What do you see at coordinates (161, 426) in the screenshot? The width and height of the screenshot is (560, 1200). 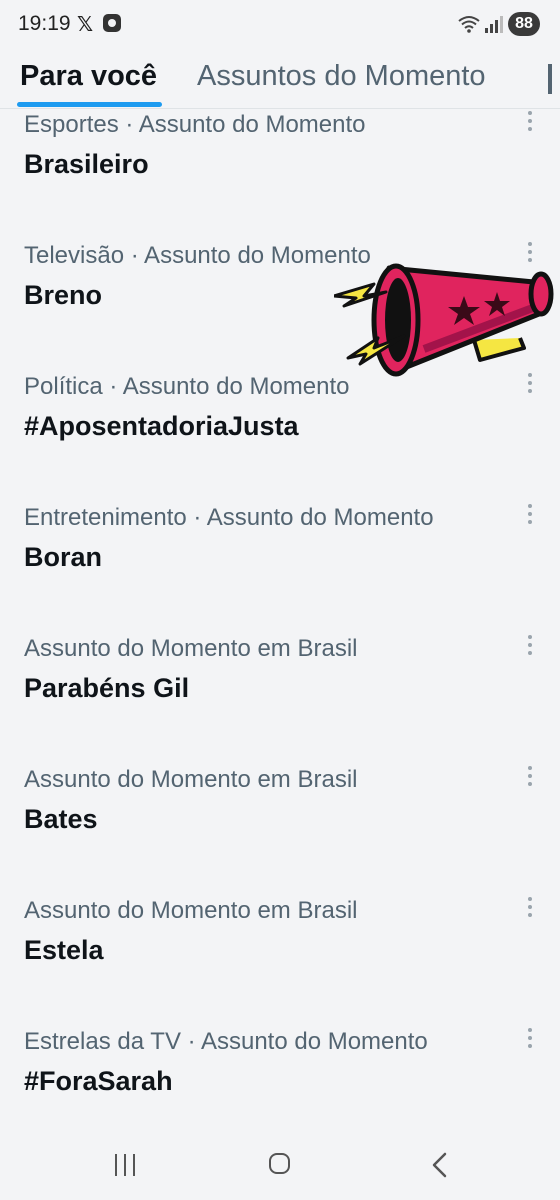 I see `trend-title: #AposentadoriaJusta` at bounding box center [161, 426].